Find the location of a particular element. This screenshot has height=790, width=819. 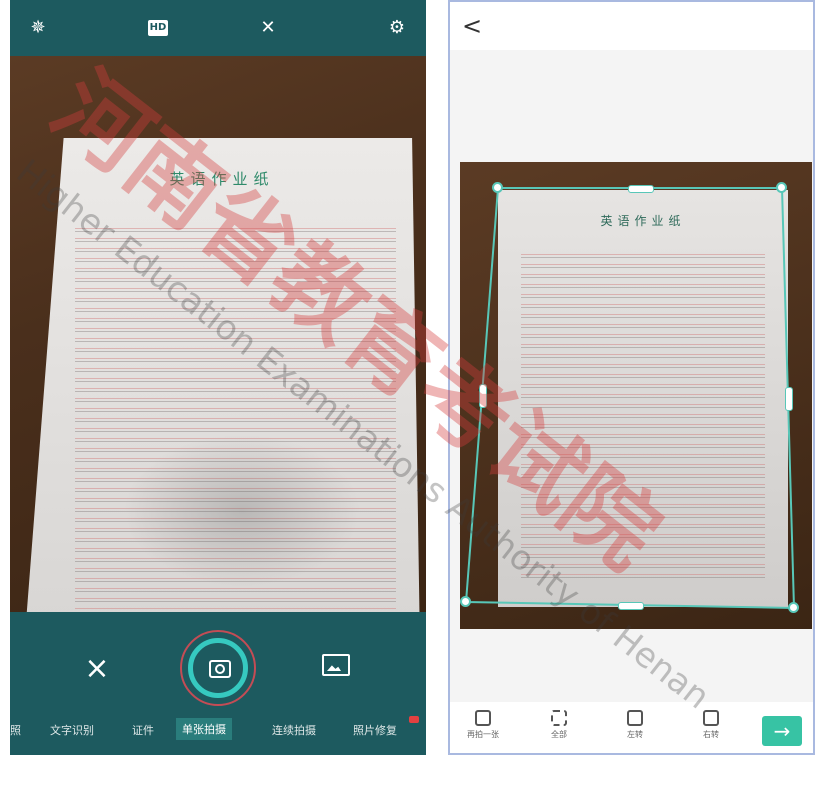

grid-off-icon: ✕ is located at coordinates (268, 28).